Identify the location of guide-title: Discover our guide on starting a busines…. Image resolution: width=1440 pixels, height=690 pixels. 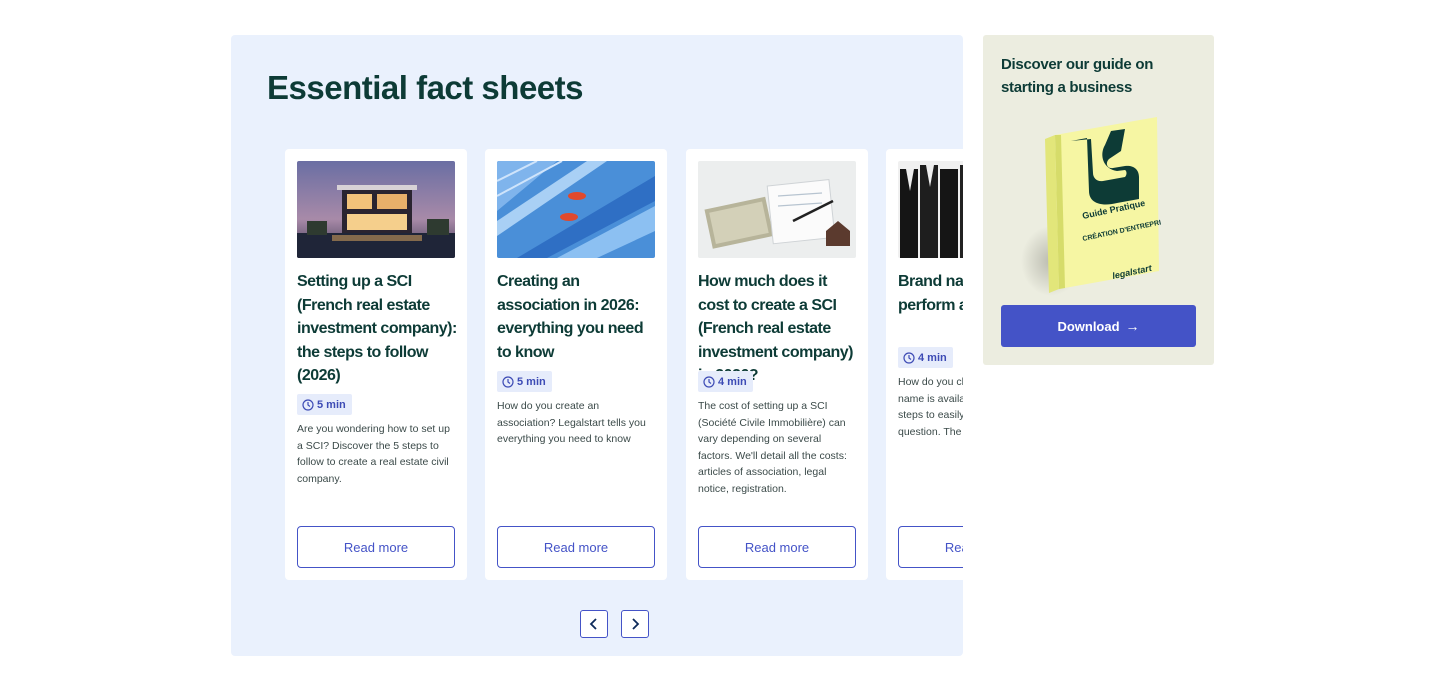
(1077, 76).